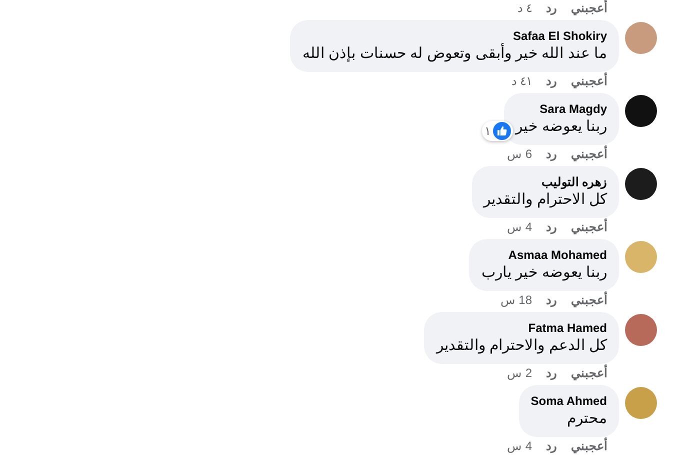  Describe the element at coordinates (545, 200) in the screenshot. I see `comment-text: كل الاحترام والتقدير` at that location.